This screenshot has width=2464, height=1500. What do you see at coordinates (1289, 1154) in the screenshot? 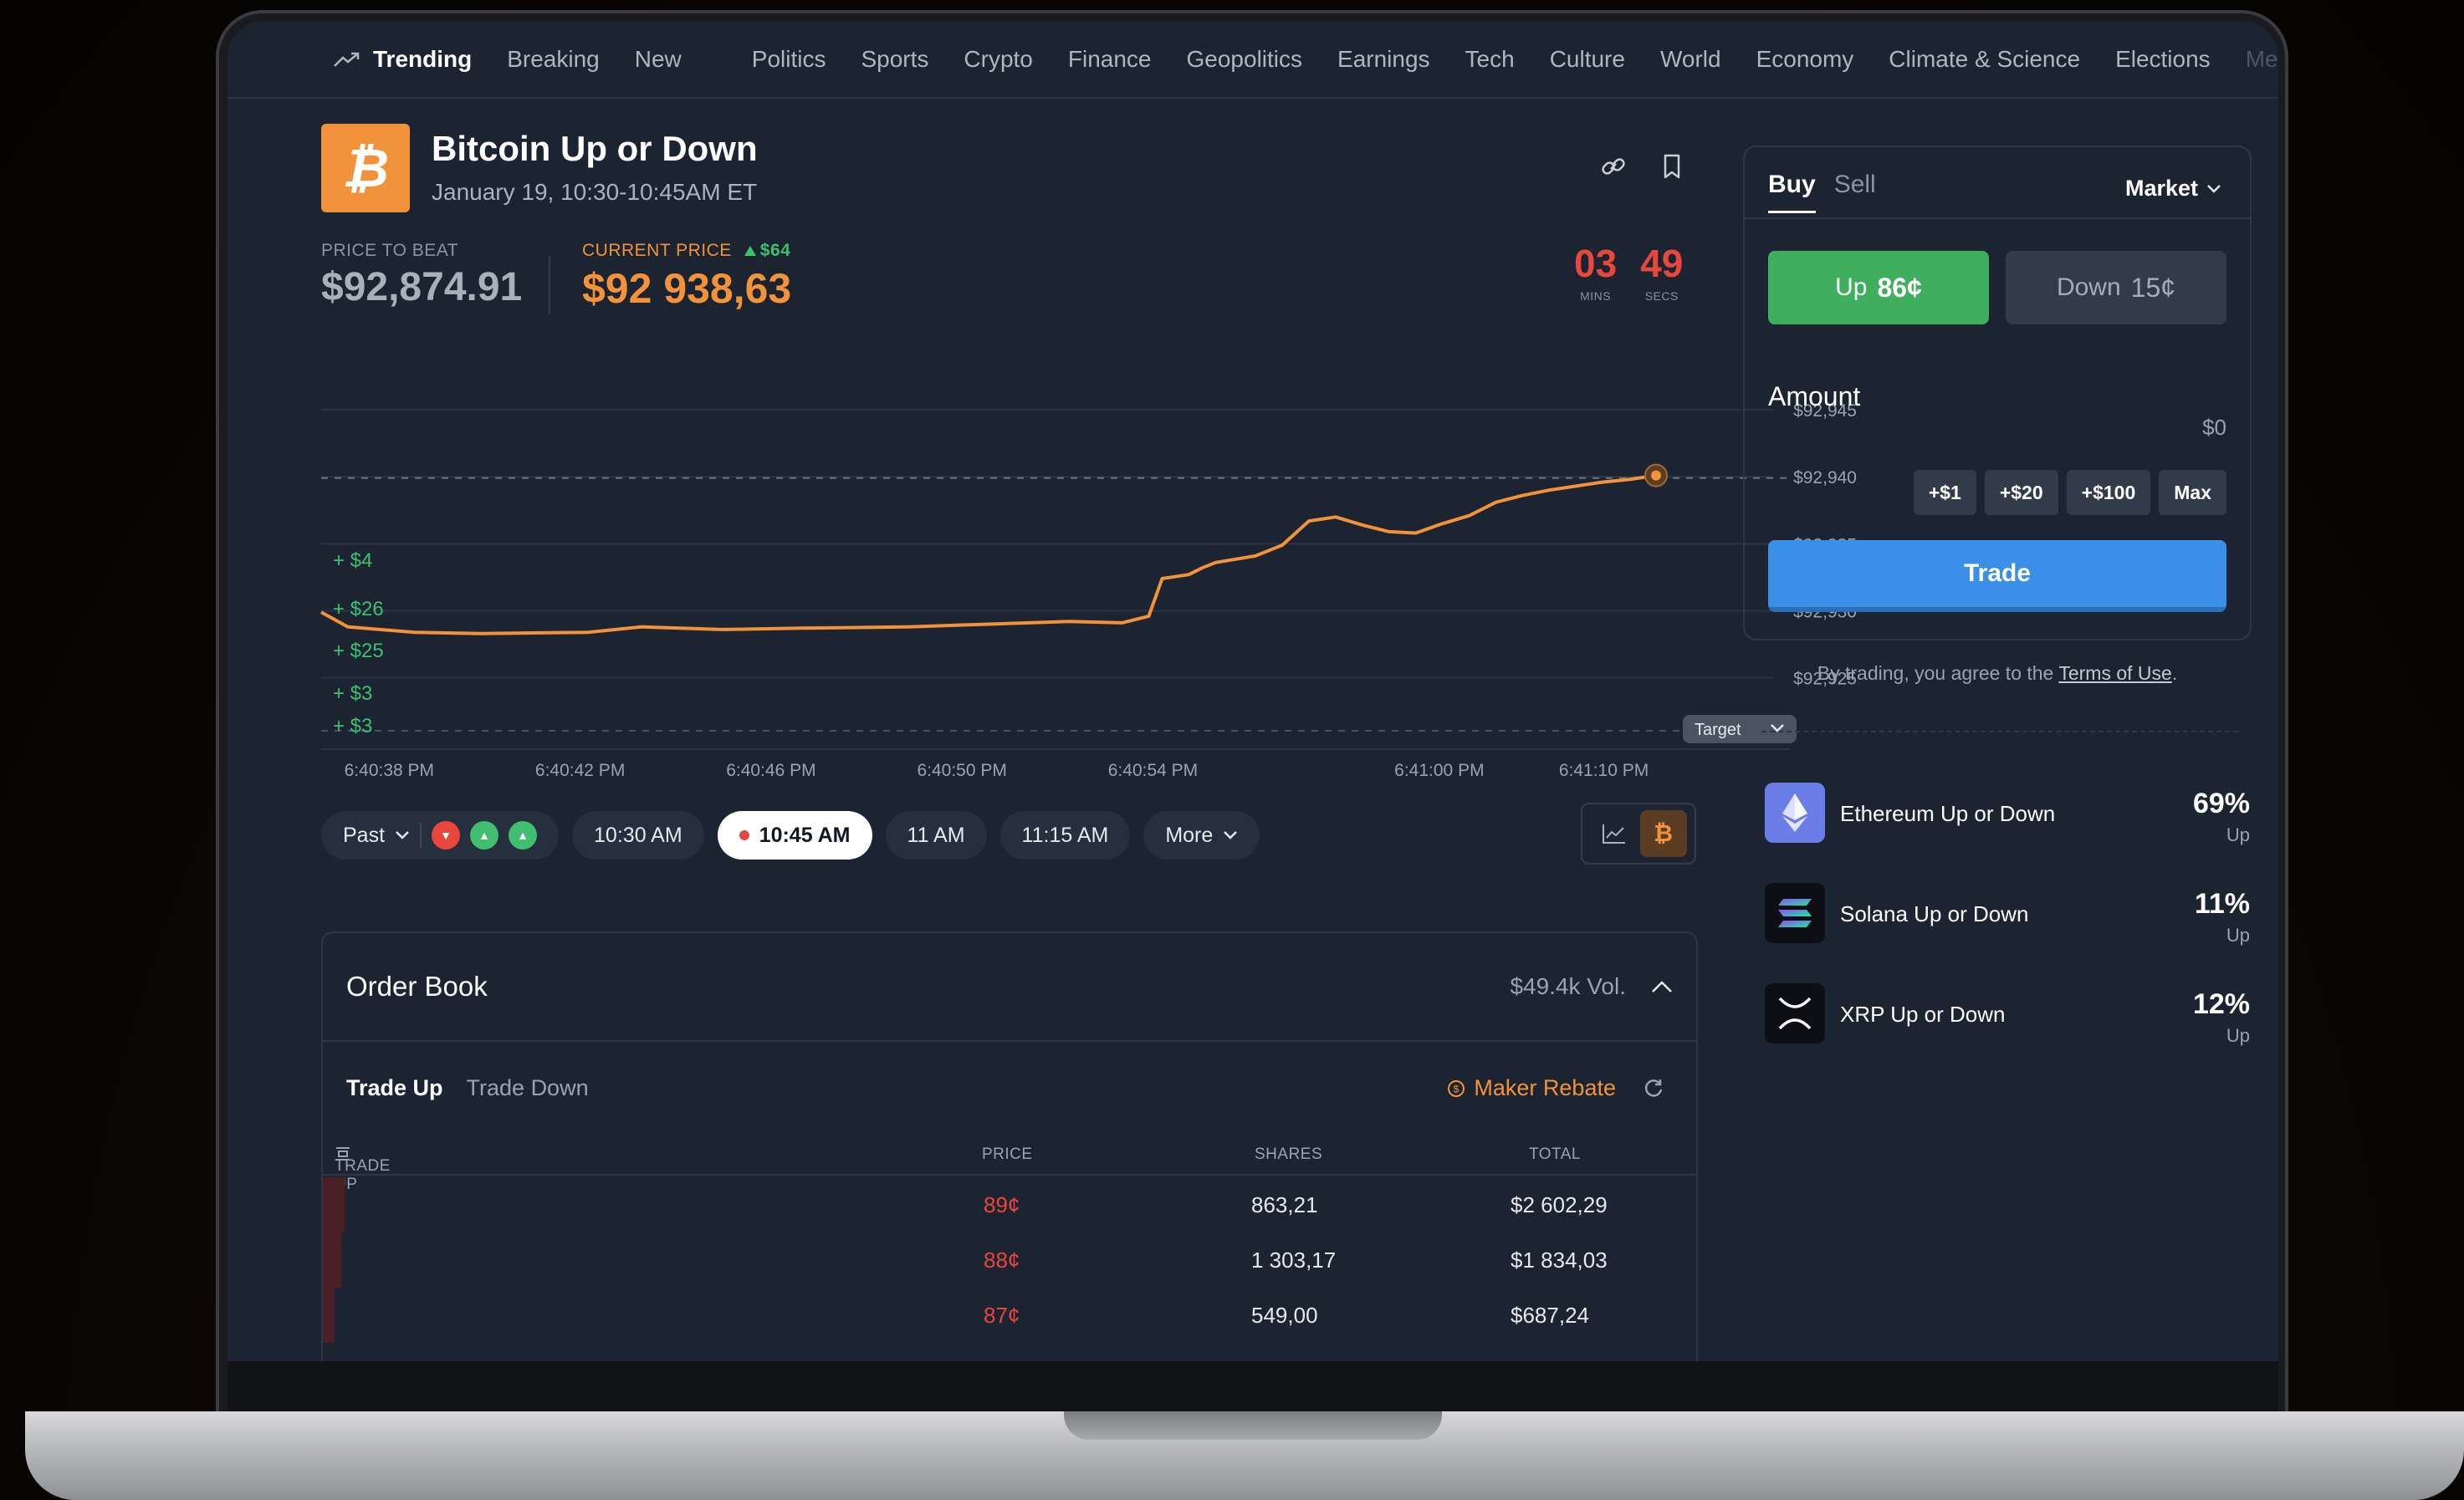
I see `col-shares: SHARES` at bounding box center [1289, 1154].